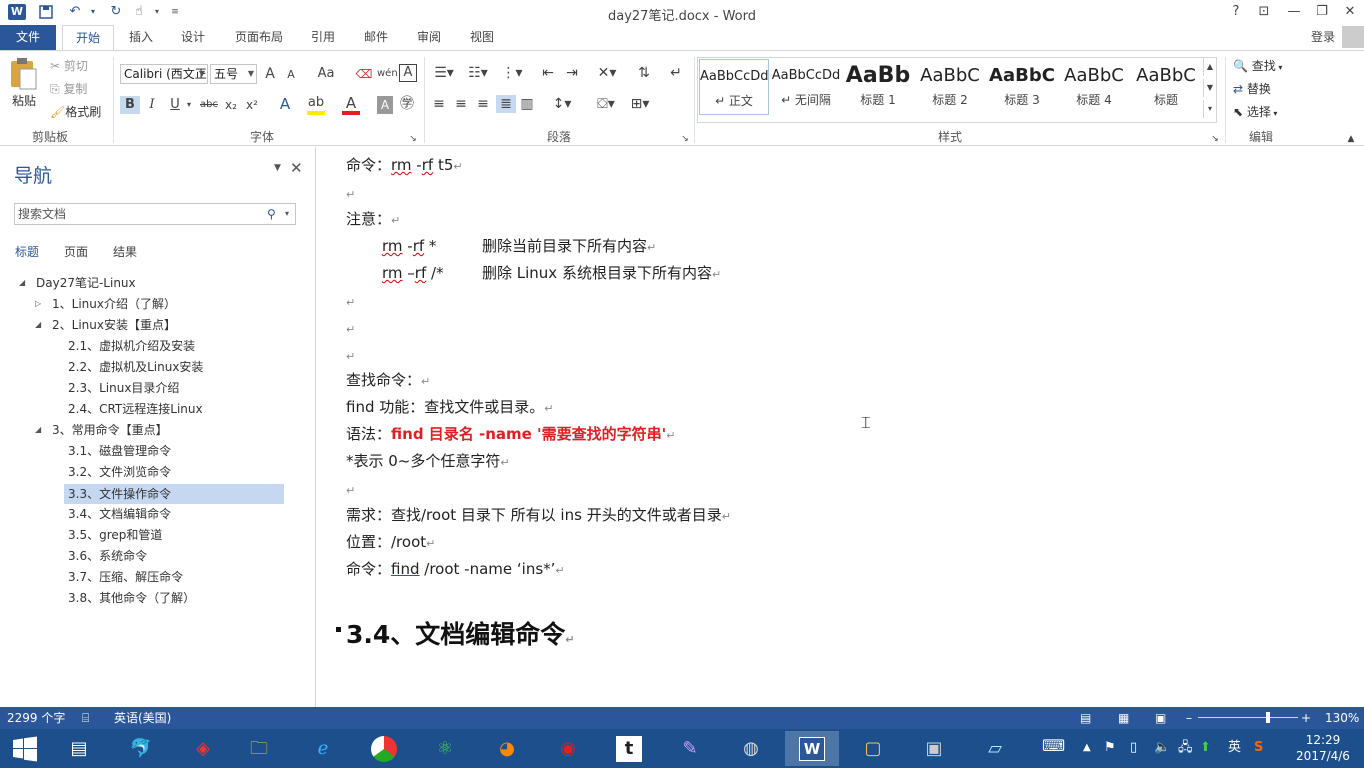 The width and height of the screenshot is (1364, 774). What do you see at coordinates (562, 104) in the screenshot?
I see `line-spacing-icon: ↕▾` at bounding box center [562, 104].